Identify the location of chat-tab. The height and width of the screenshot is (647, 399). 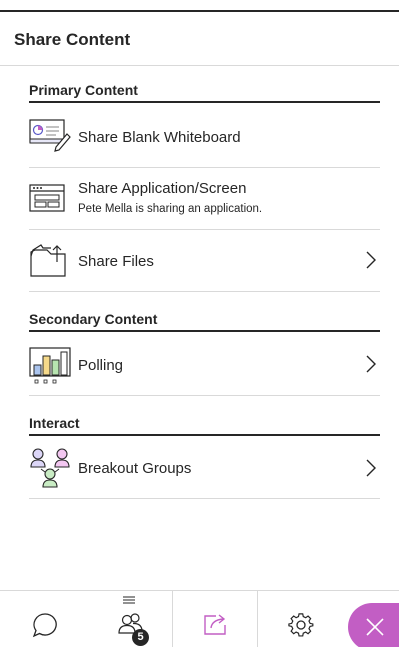
(43, 619).